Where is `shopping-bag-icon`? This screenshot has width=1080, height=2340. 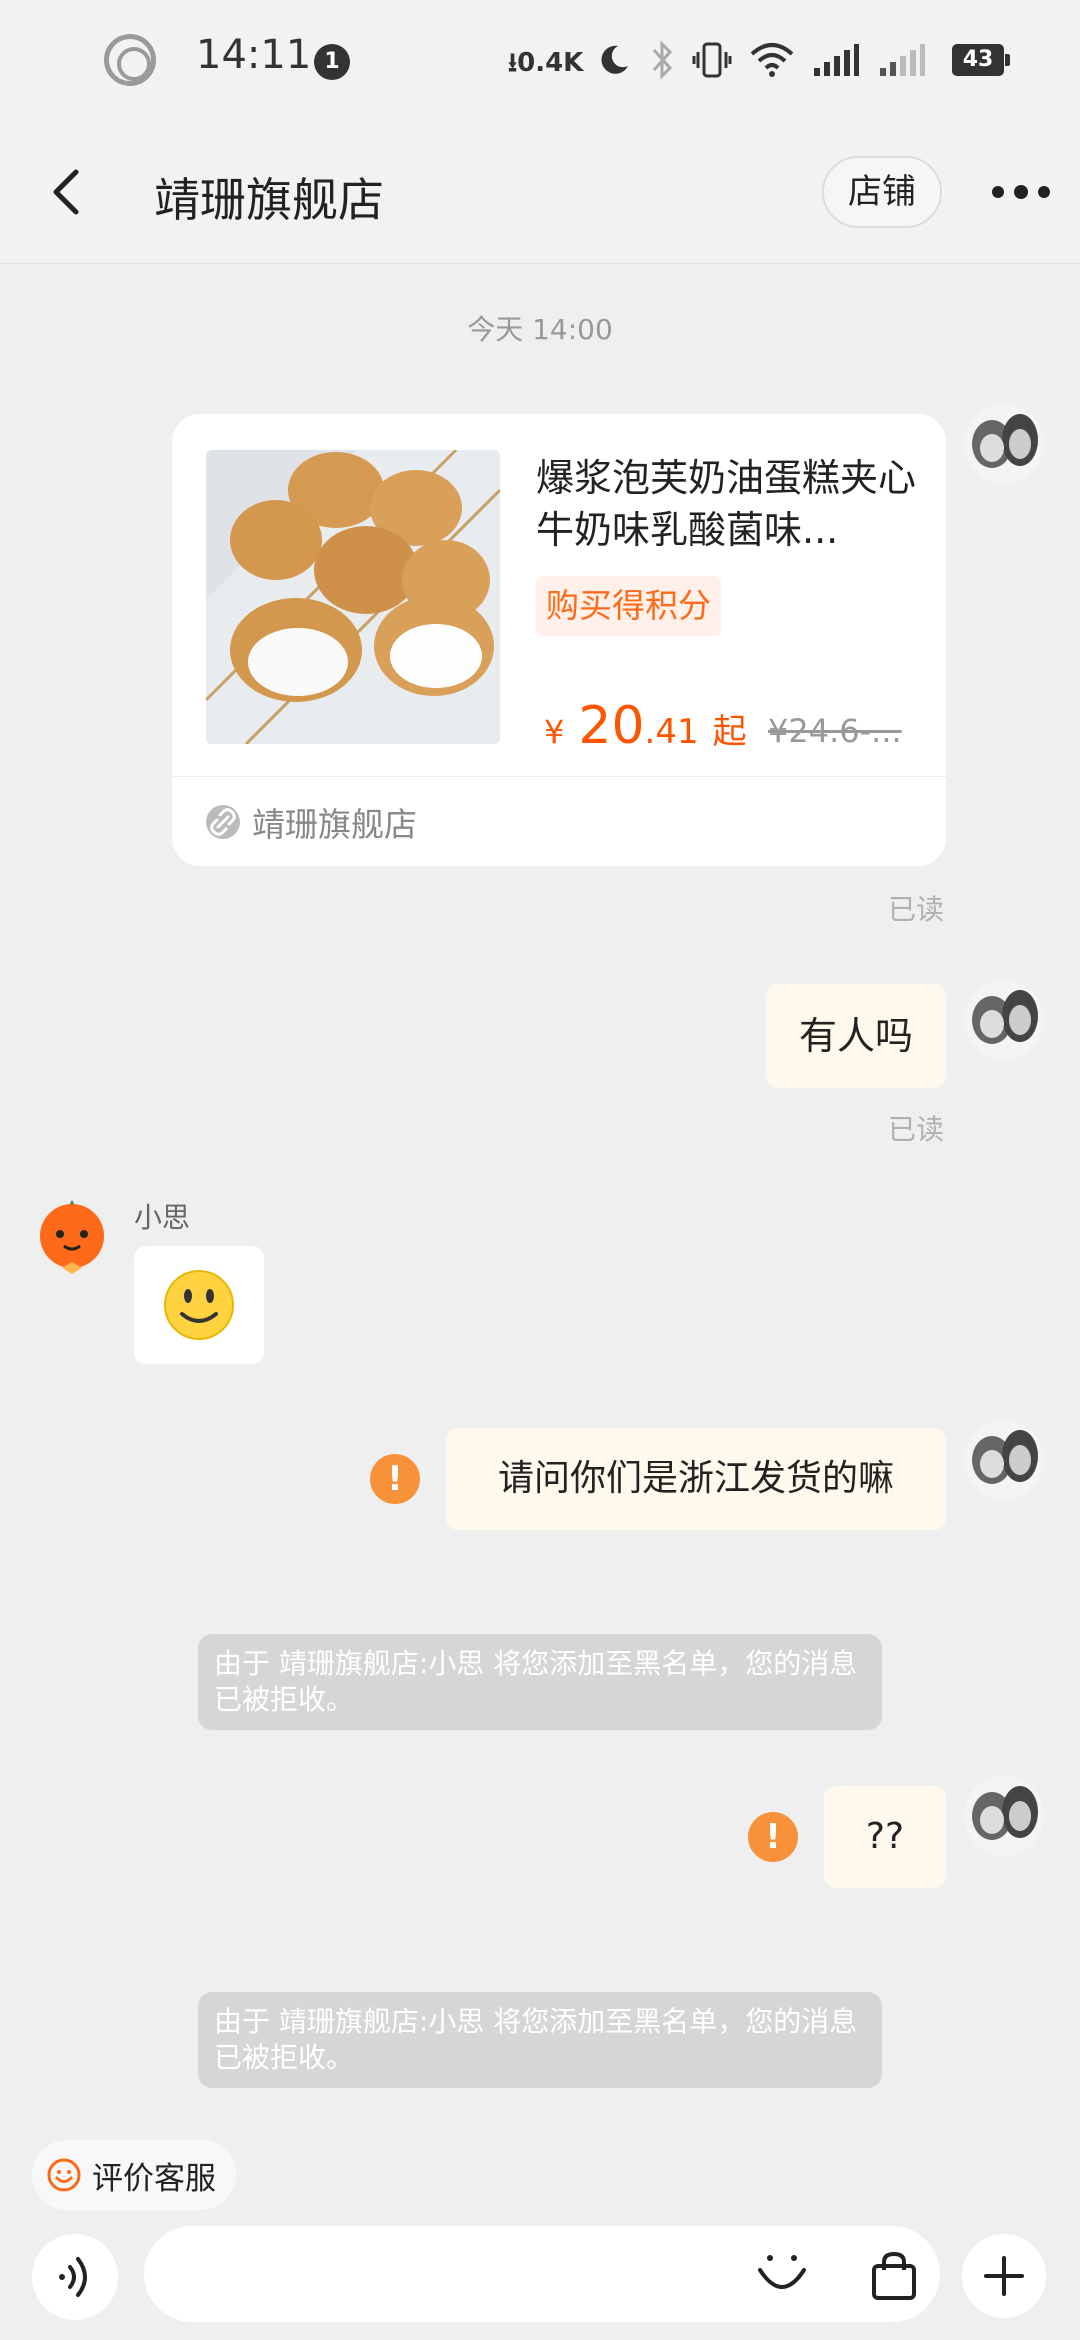 shopping-bag-icon is located at coordinates (894, 2275).